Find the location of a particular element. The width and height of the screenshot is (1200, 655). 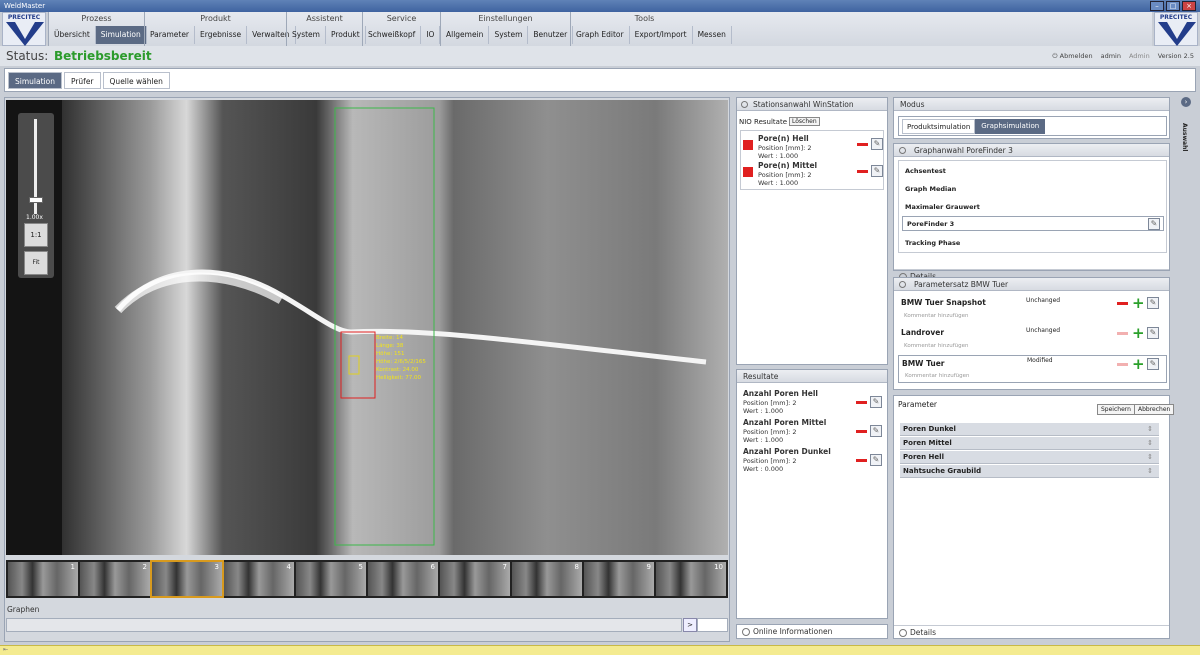

online-info-header: Online Informationen is located at coordinates (812, 631).